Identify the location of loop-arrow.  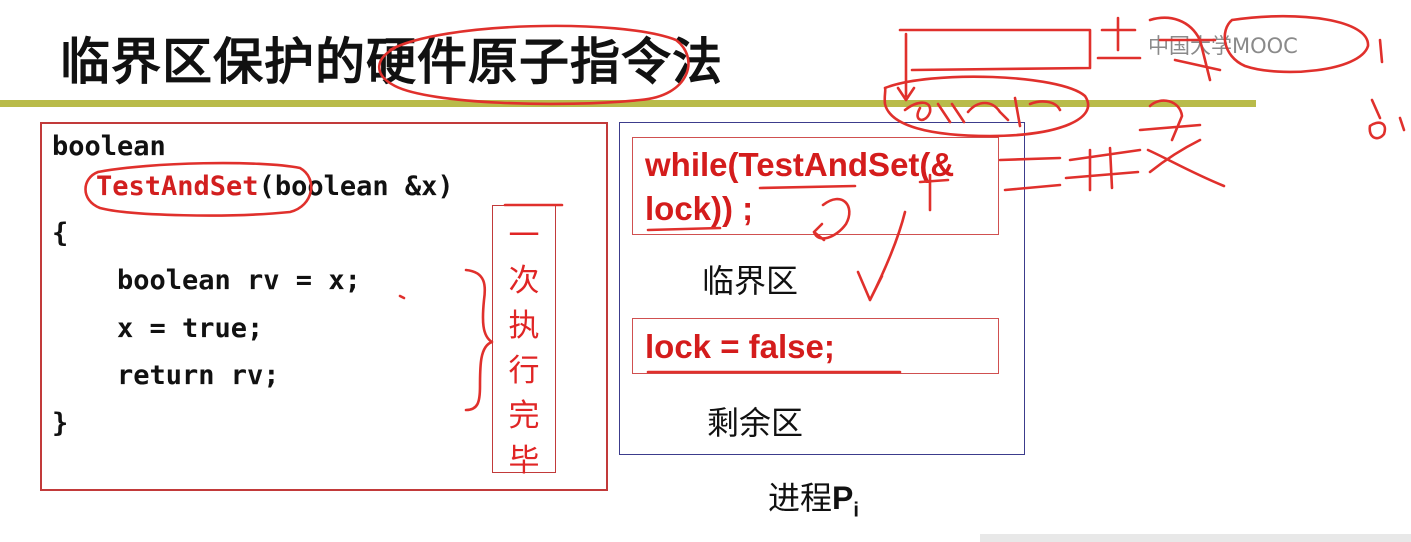
(831, 219).